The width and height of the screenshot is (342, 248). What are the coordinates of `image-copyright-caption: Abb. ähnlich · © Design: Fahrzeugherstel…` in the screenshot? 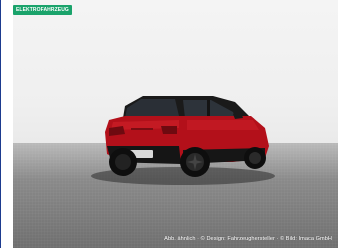 It's located at (248, 239).